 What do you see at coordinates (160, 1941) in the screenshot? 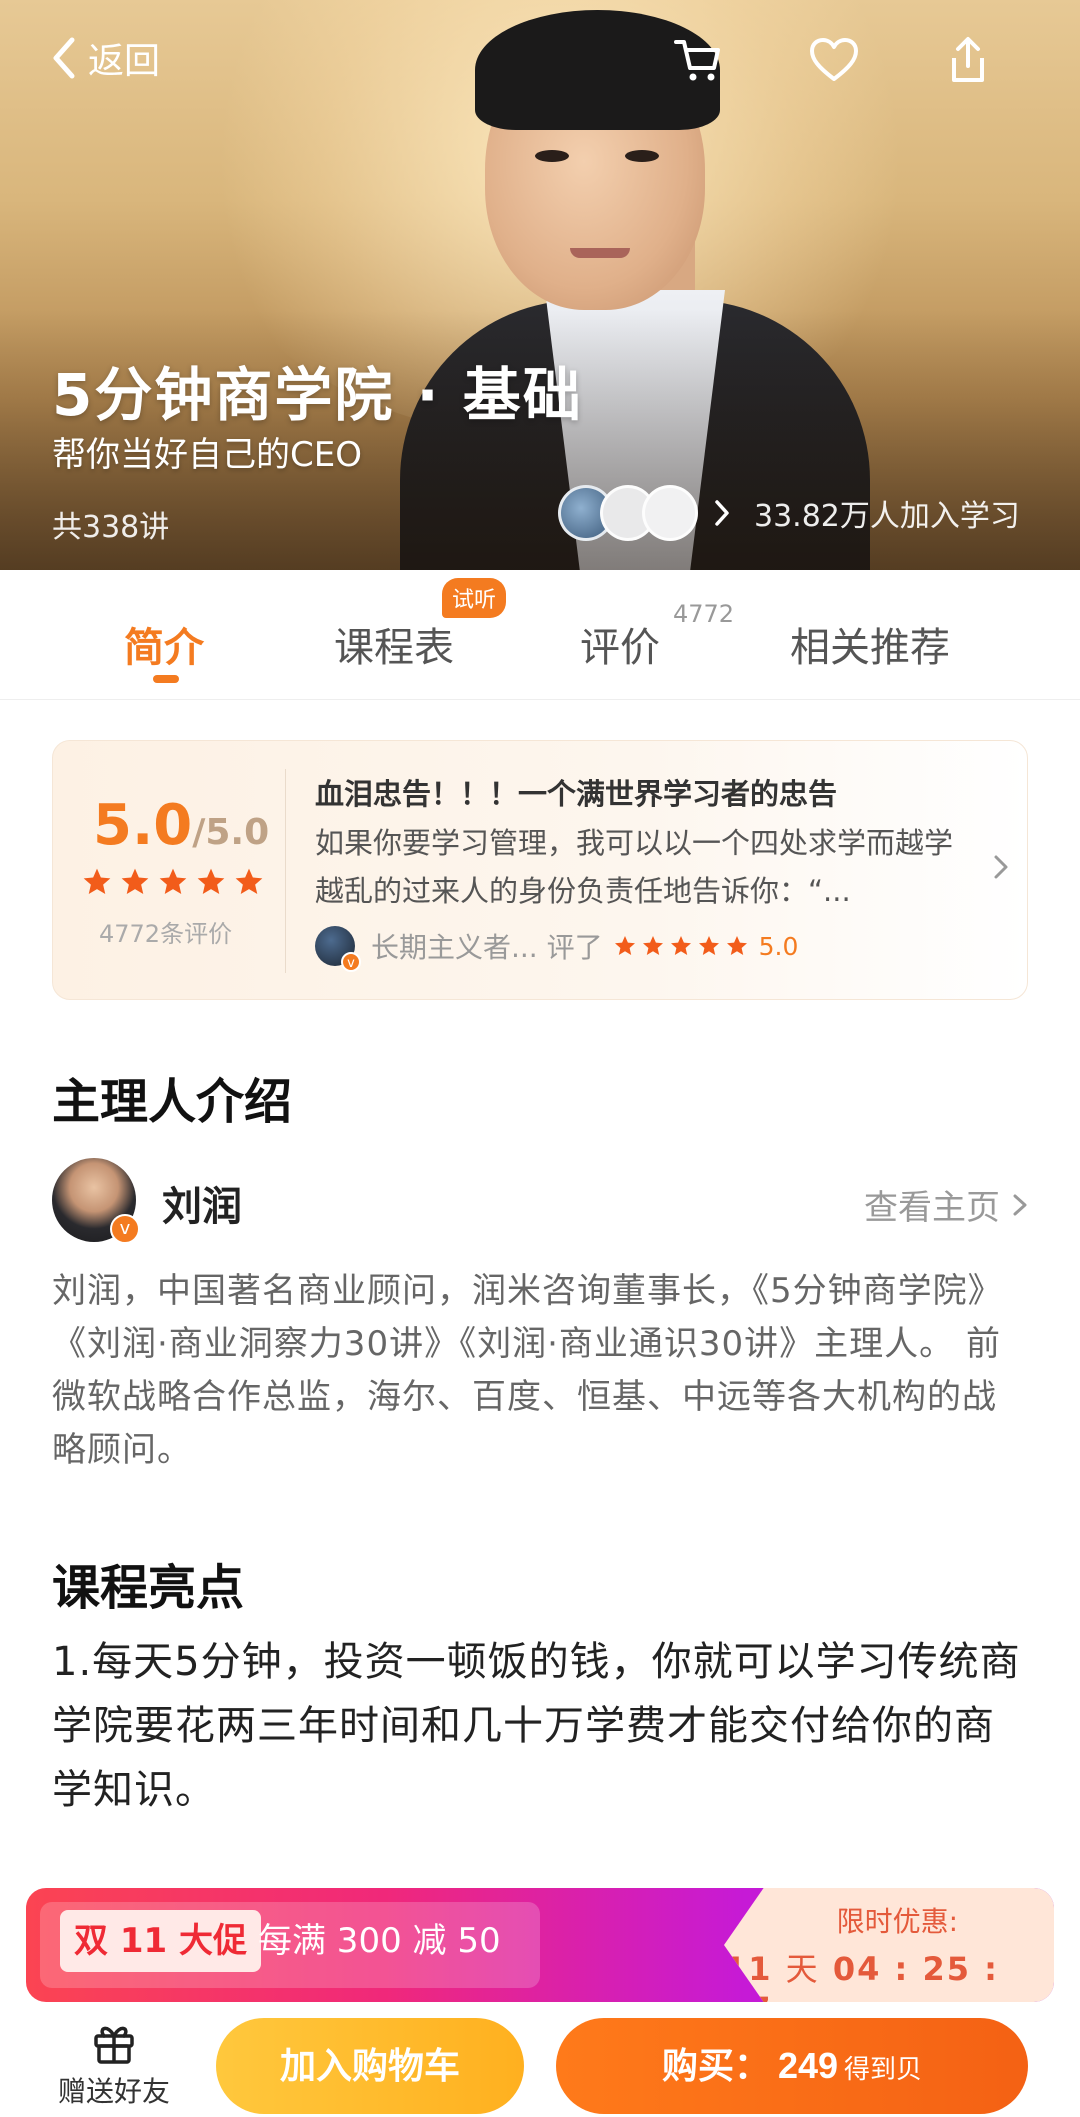
I see `promo-tag: 双 11 大促` at bounding box center [160, 1941].